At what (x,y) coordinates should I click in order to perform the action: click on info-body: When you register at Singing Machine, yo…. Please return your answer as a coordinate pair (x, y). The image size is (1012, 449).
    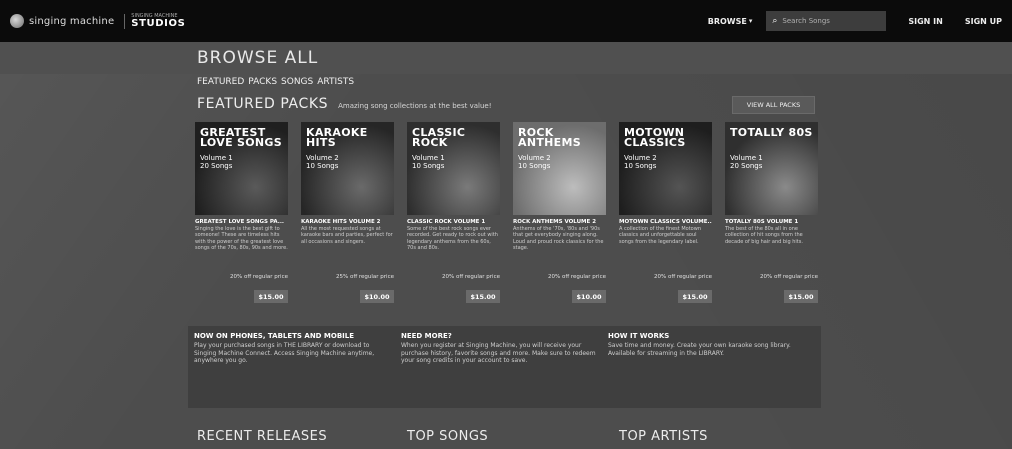
    Looking at the image, I should click on (498, 353).